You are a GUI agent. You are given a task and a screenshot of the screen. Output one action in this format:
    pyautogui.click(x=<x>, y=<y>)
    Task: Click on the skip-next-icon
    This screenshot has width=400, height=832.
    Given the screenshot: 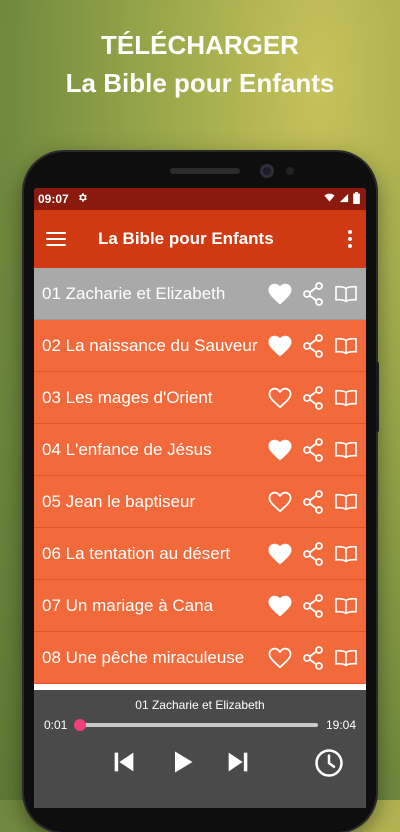 What is the action you would take?
    pyautogui.click(x=238, y=764)
    